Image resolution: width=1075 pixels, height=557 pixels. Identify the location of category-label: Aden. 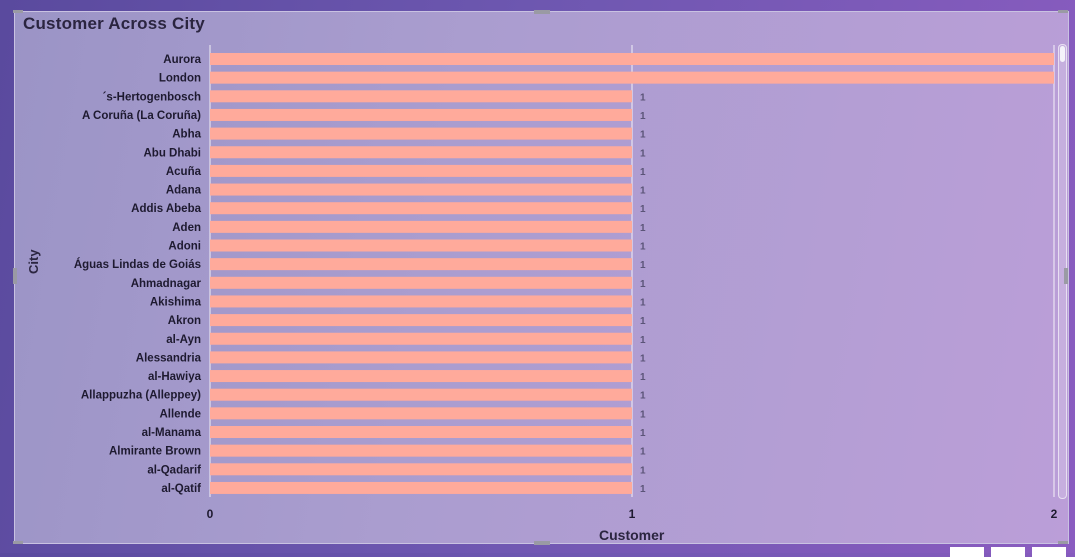
(186, 228).